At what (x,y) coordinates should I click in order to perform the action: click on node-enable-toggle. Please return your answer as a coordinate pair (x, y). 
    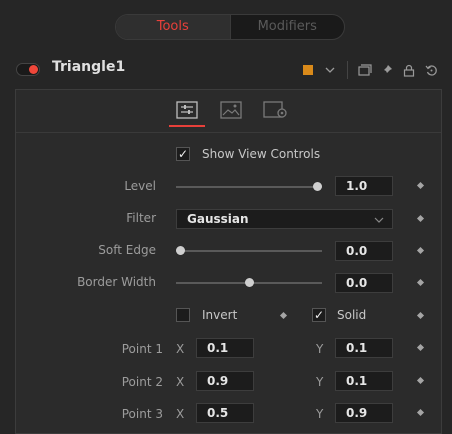
    Looking at the image, I should click on (28, 69).